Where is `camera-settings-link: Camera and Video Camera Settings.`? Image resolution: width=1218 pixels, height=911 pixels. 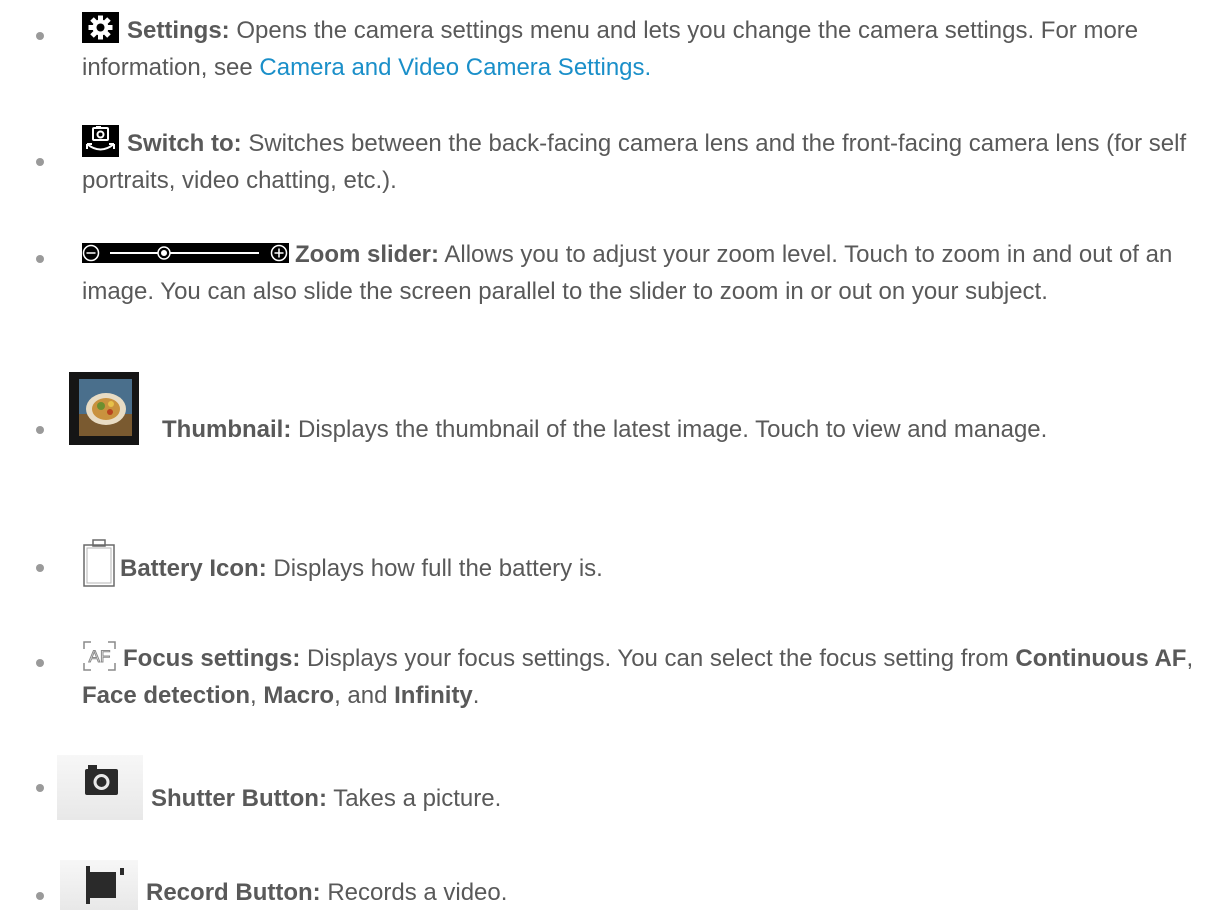
camera-settings-link: Camera and Video Camera Settings. is located at coordinates (455, 67).